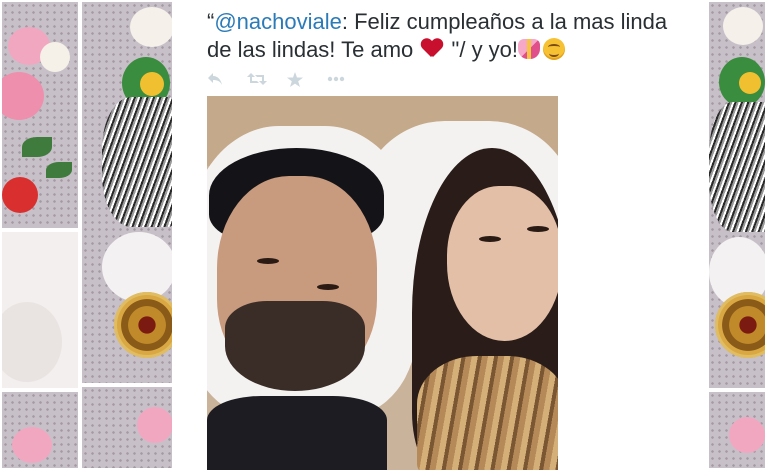  Describe the element at coordinates (257, 79) in the screenshot. I see `retweet-icon` at that location.